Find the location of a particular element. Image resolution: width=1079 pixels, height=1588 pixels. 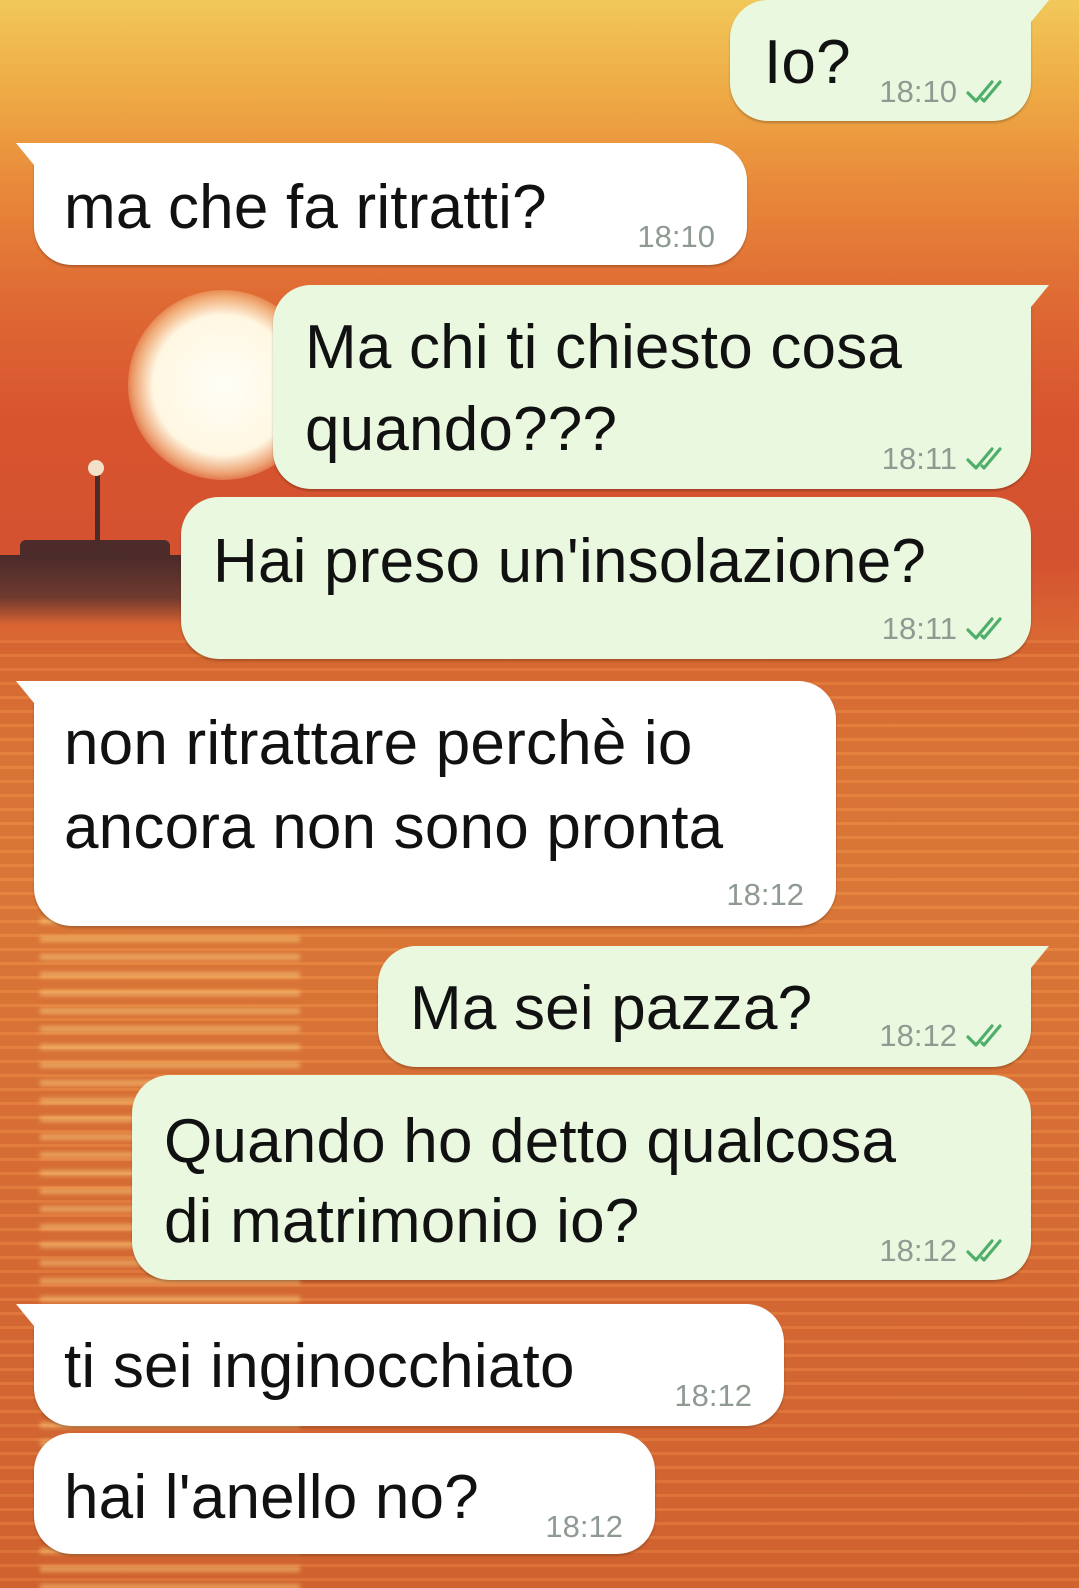

message-text-line: non ritrattare perchè io is located at coordinates (378, 743).